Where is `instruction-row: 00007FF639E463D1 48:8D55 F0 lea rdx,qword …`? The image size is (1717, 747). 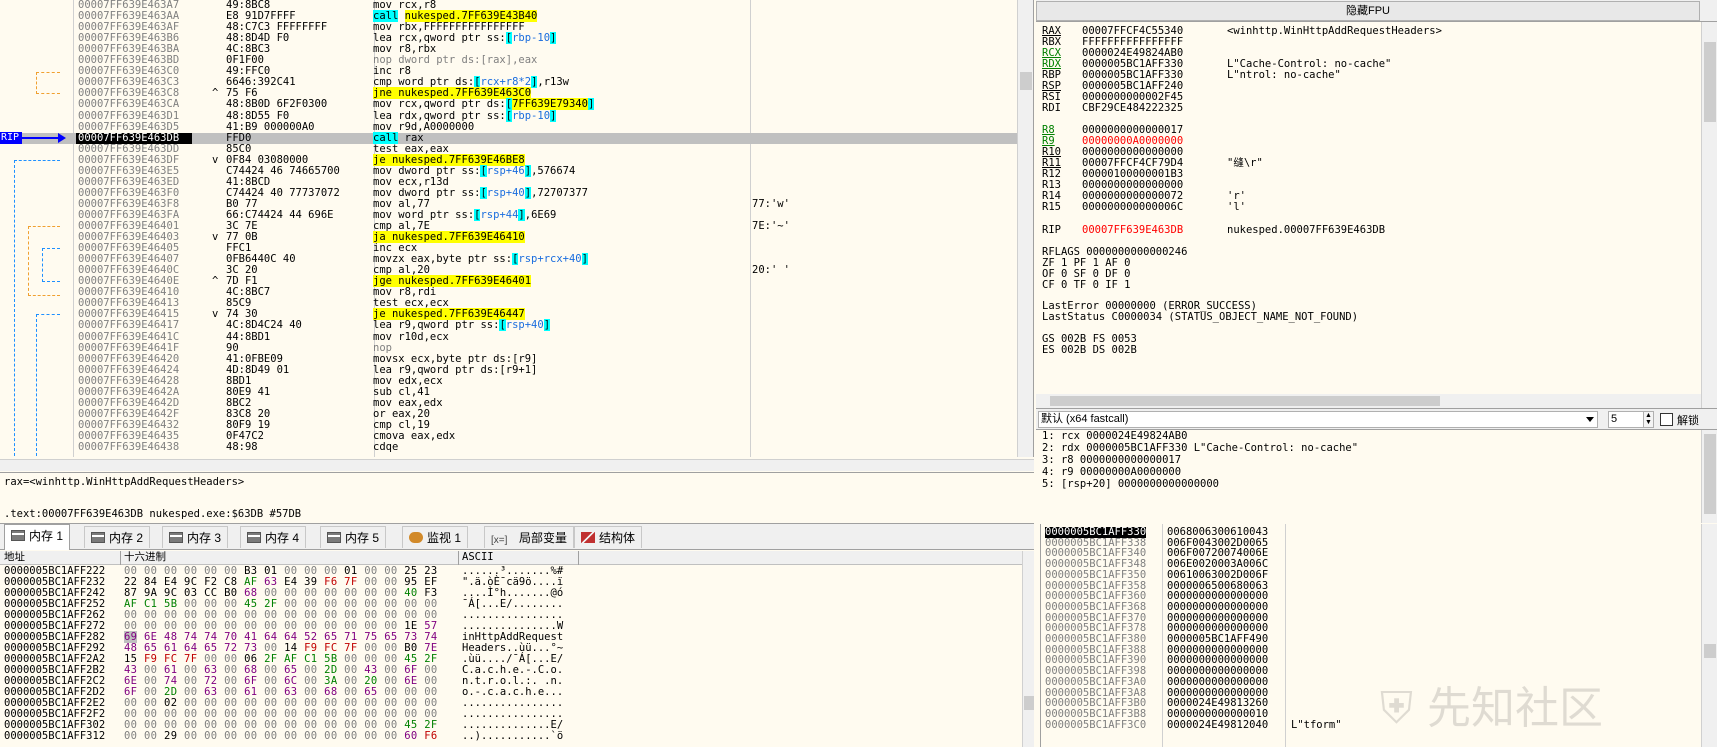 instruction-row: 00007FF639E463D1 48:8D55 F0 lea rdx,qword … is located at coordinates (509, 115).